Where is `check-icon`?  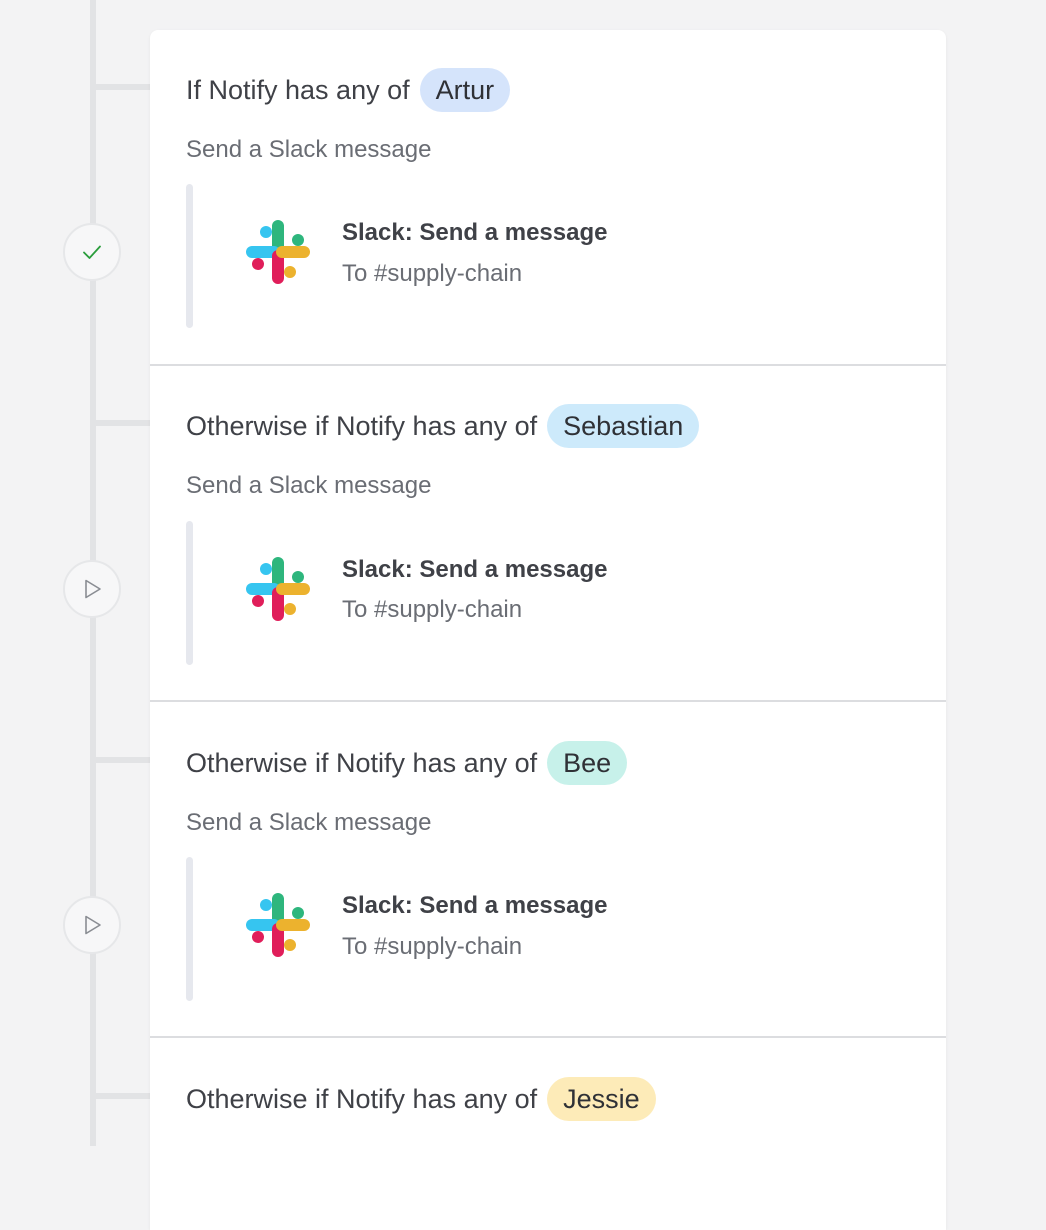 check-icon is located at coordinates (92, 252).